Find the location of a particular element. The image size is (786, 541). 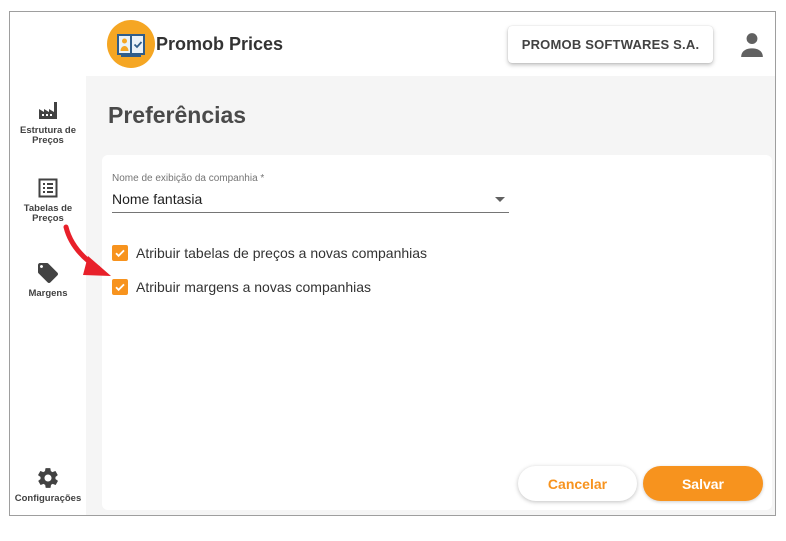

sidebar-item-configuracoes: Configurações is located at coordinates (48, 485).